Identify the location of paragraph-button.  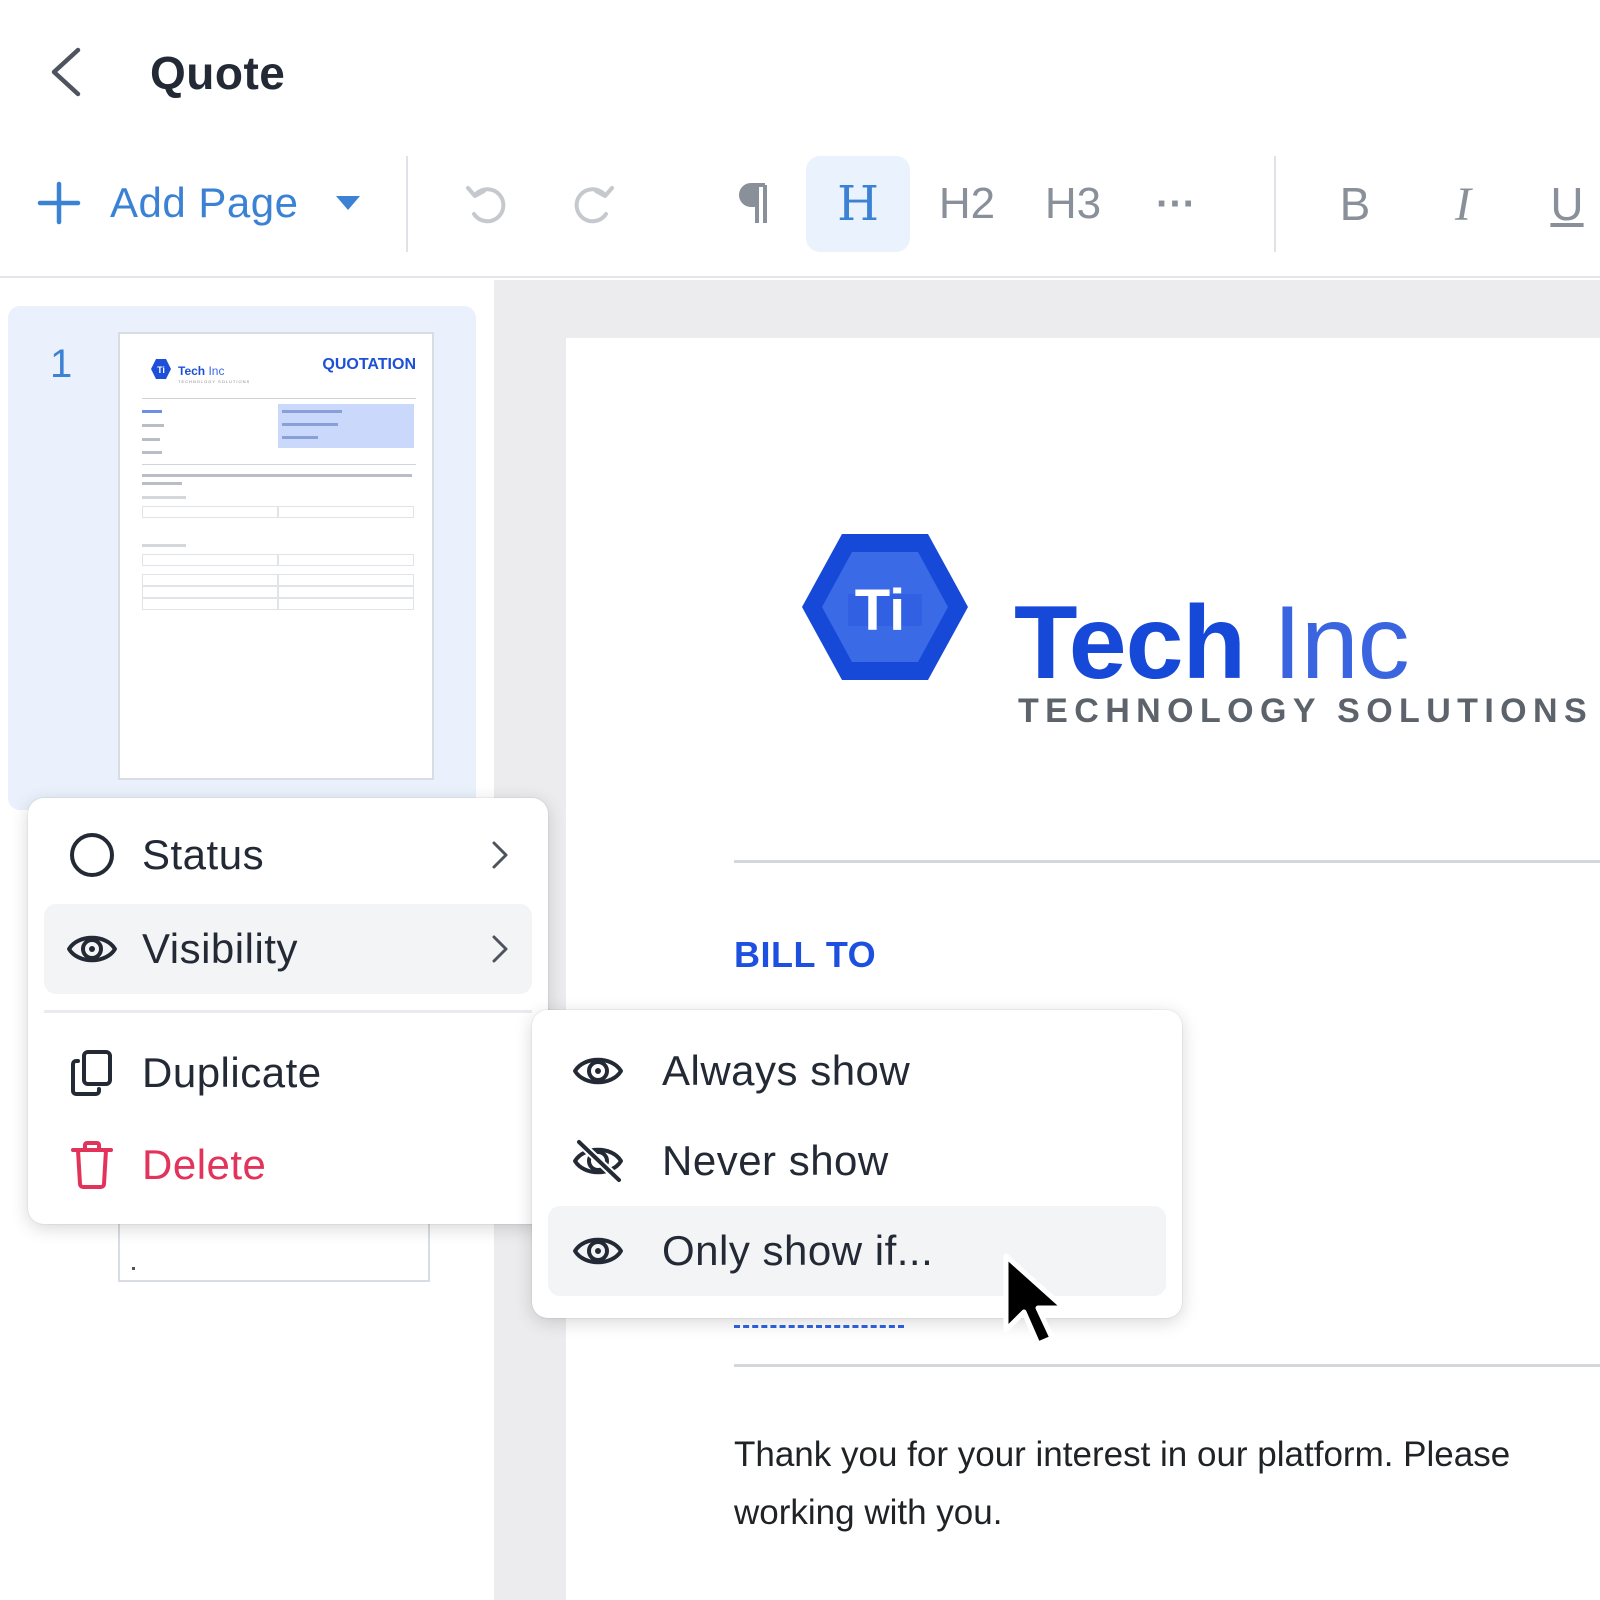
(755, 204).